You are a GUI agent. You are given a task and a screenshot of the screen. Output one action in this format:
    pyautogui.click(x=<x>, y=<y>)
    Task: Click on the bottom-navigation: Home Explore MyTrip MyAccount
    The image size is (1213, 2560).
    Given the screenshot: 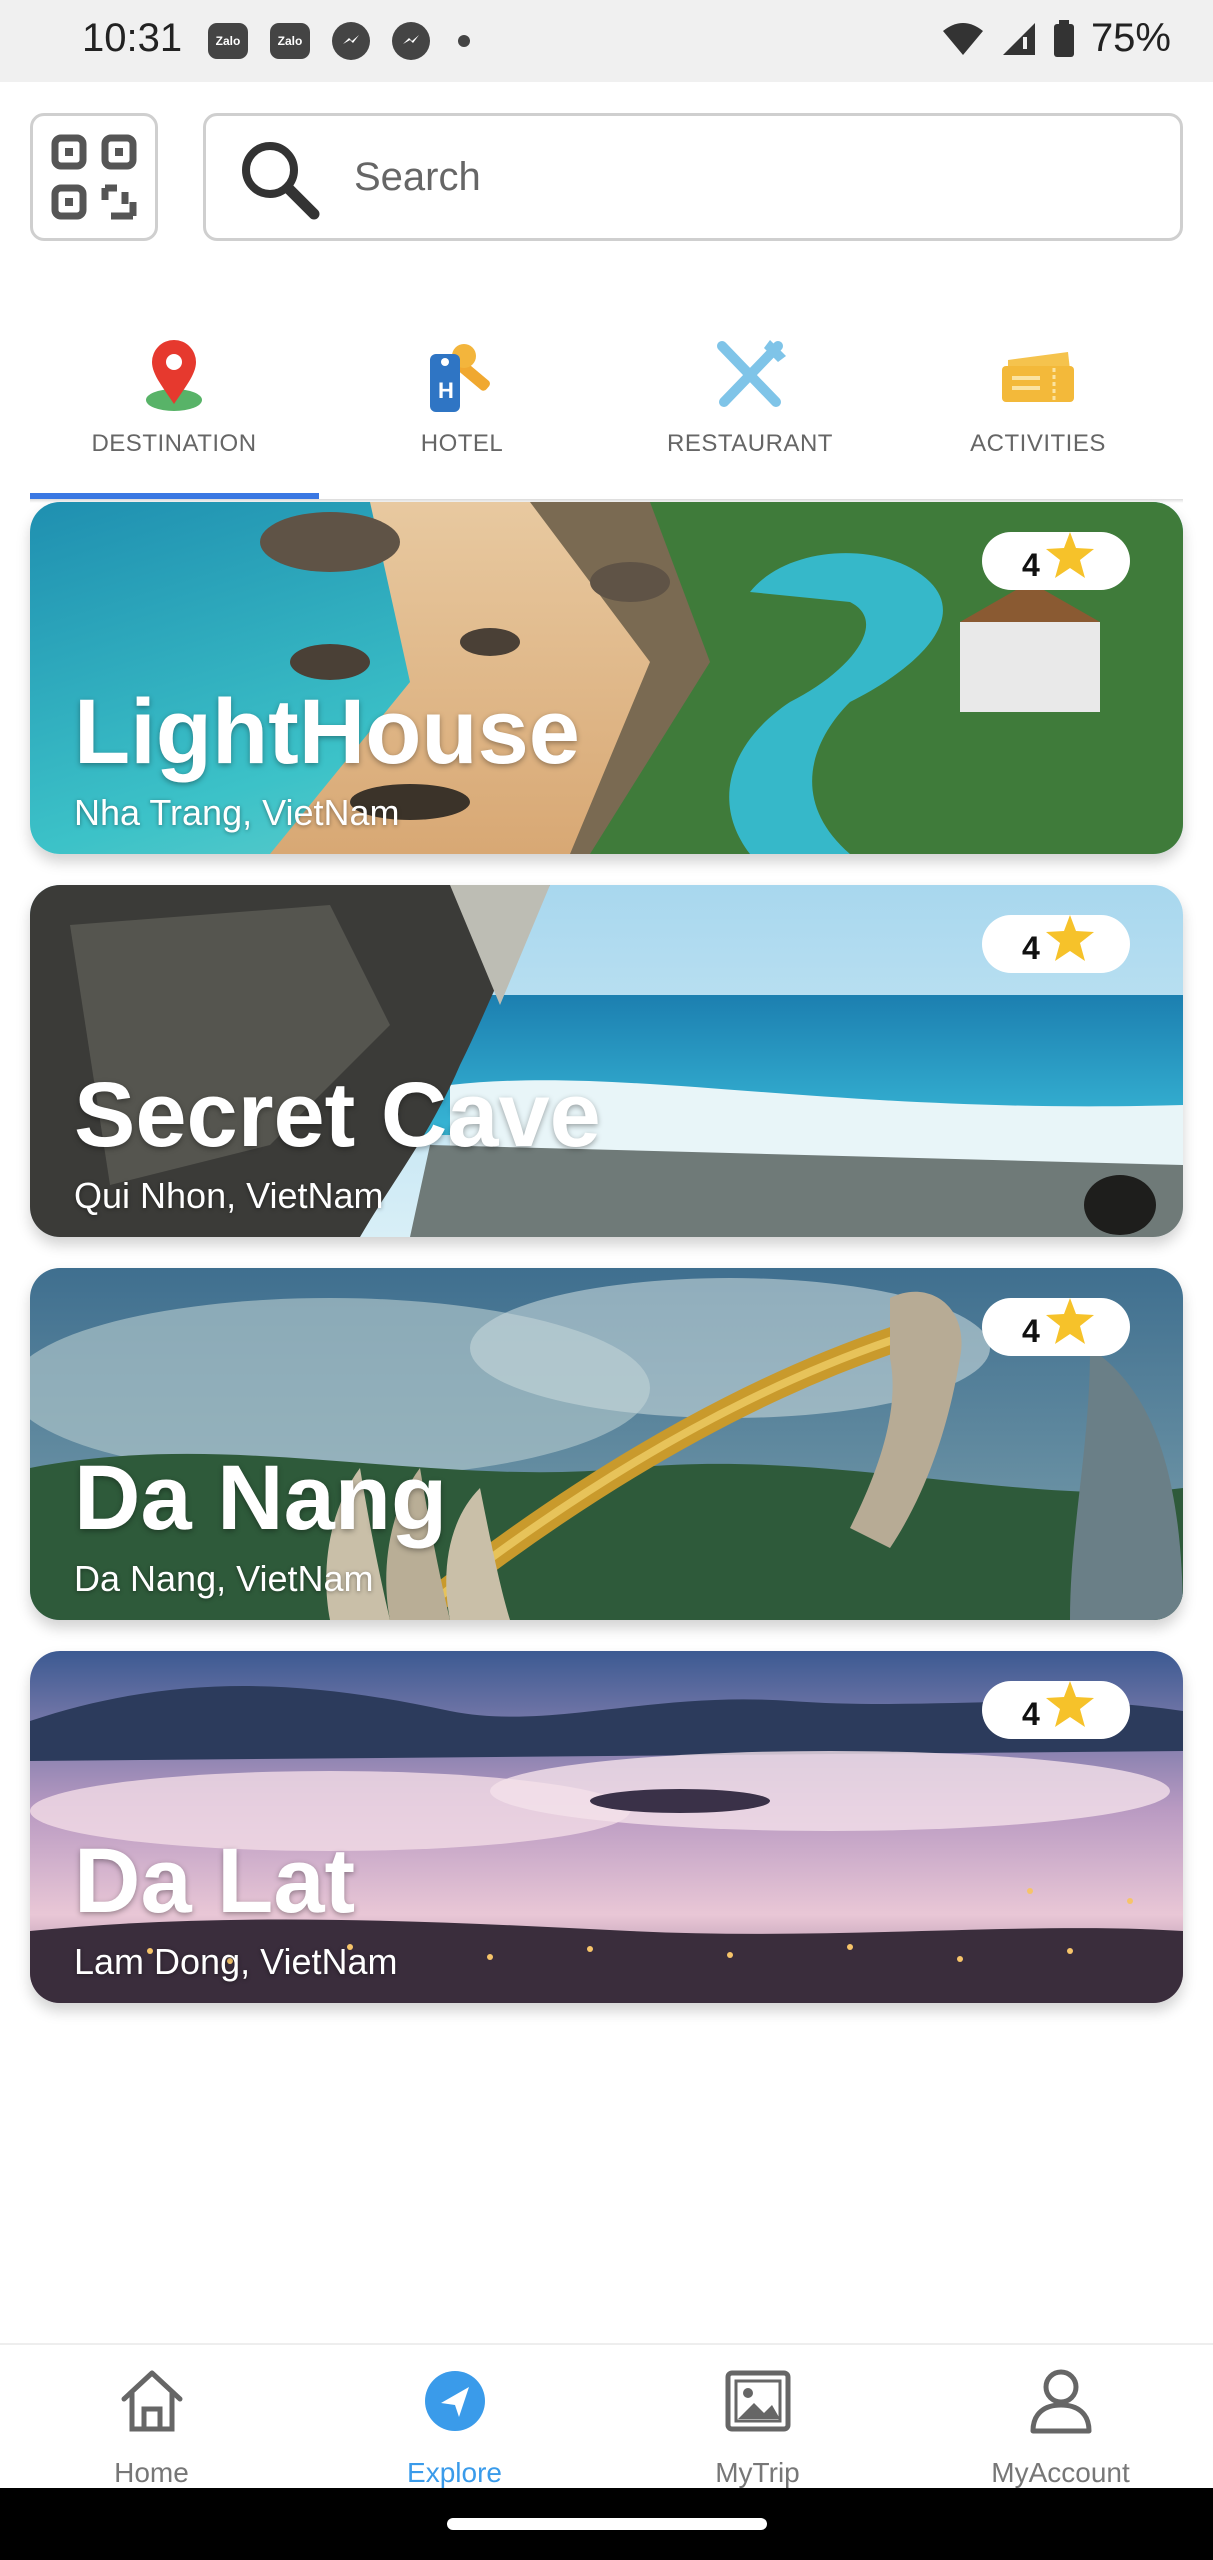 What is the action you would take?
    pyautogui.click(x=606, y=2415)
    